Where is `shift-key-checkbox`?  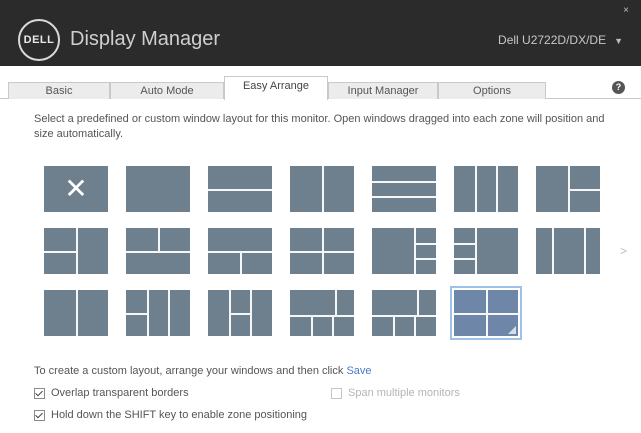
shift-key-checkbox is located at coordinates (39, 415).